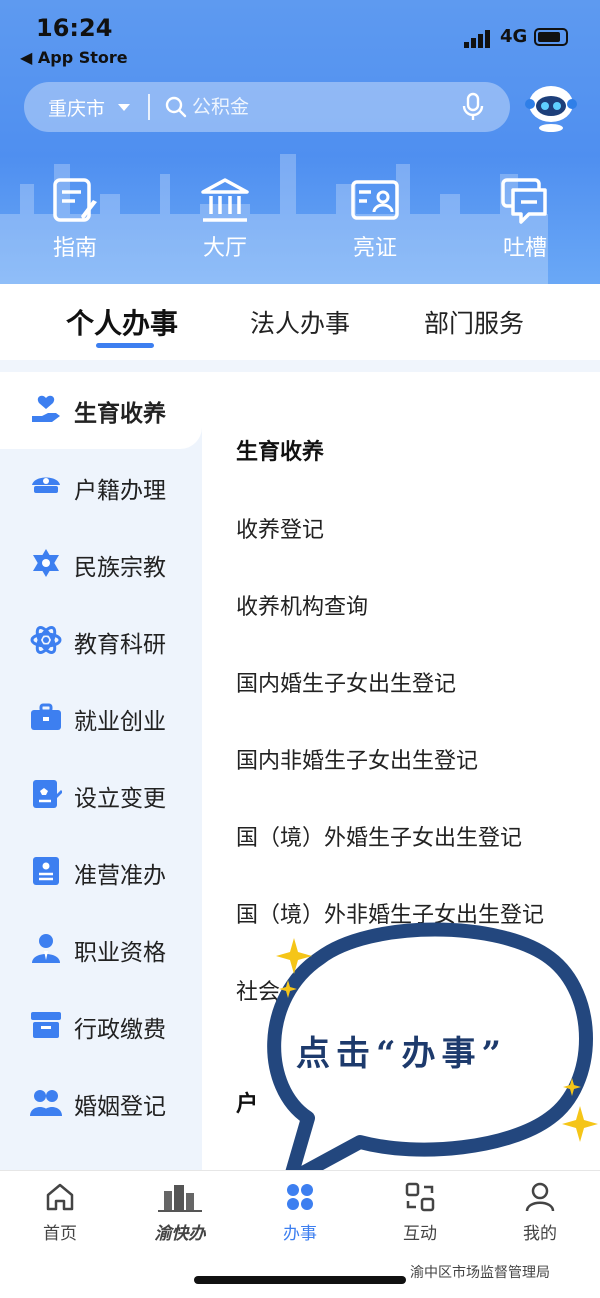 The width and height of the screenshot is (600, 1298). Describe the element at coordinates (524, 248) in the screenshot. I see `quick-link-label: 吐槽` at that location.